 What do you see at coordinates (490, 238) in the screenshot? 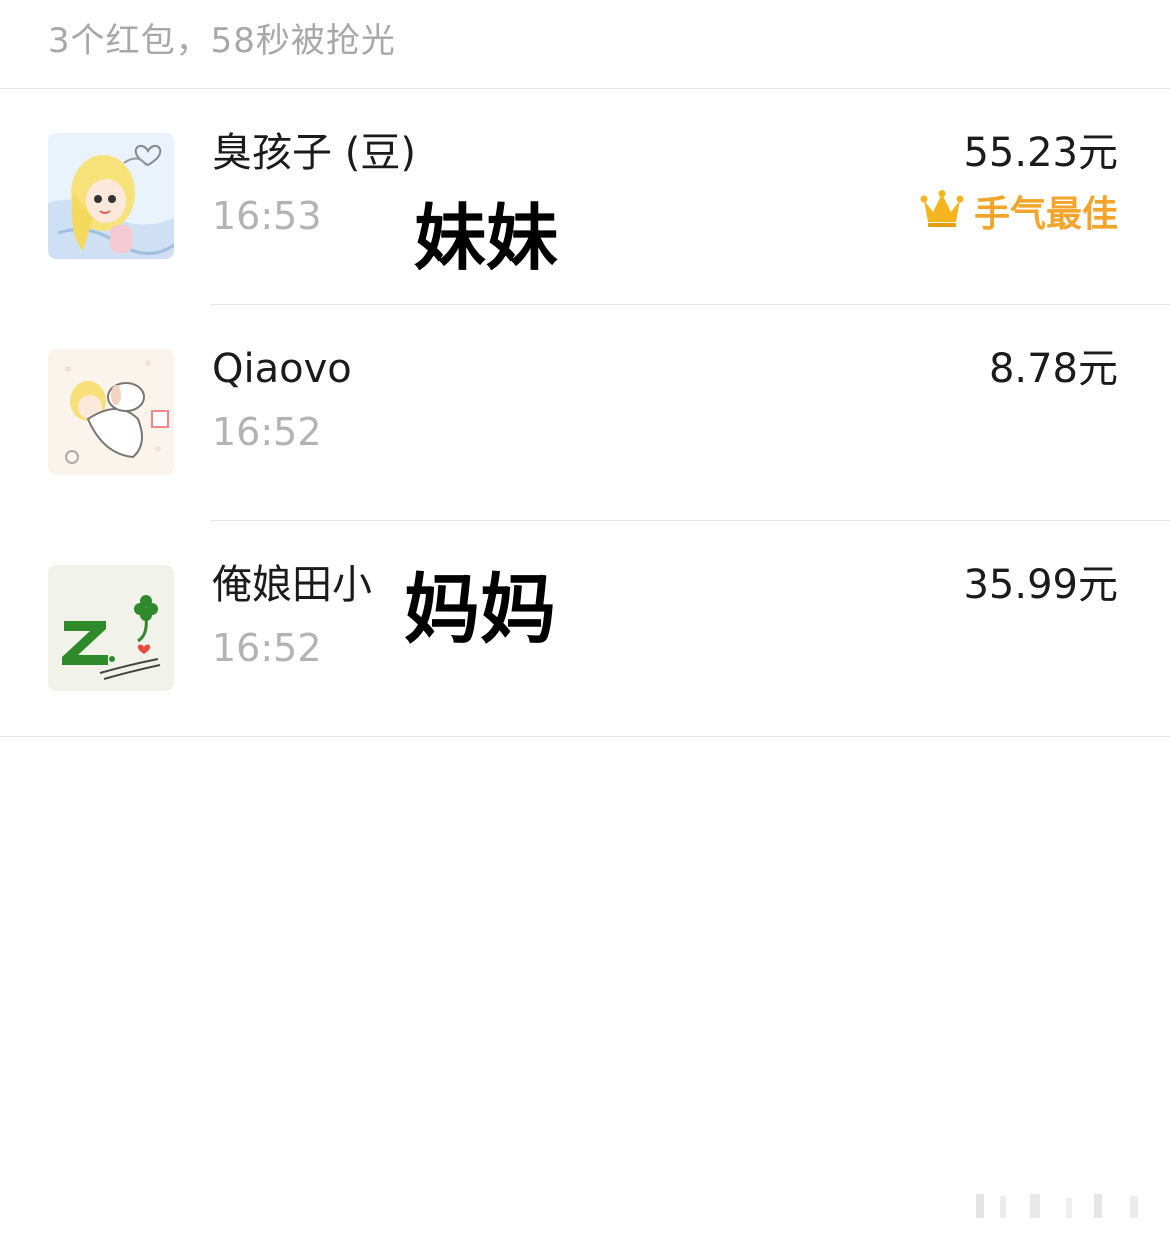
I see `overlay-label-sister: 妹妹` at bounding box center [490, 238].